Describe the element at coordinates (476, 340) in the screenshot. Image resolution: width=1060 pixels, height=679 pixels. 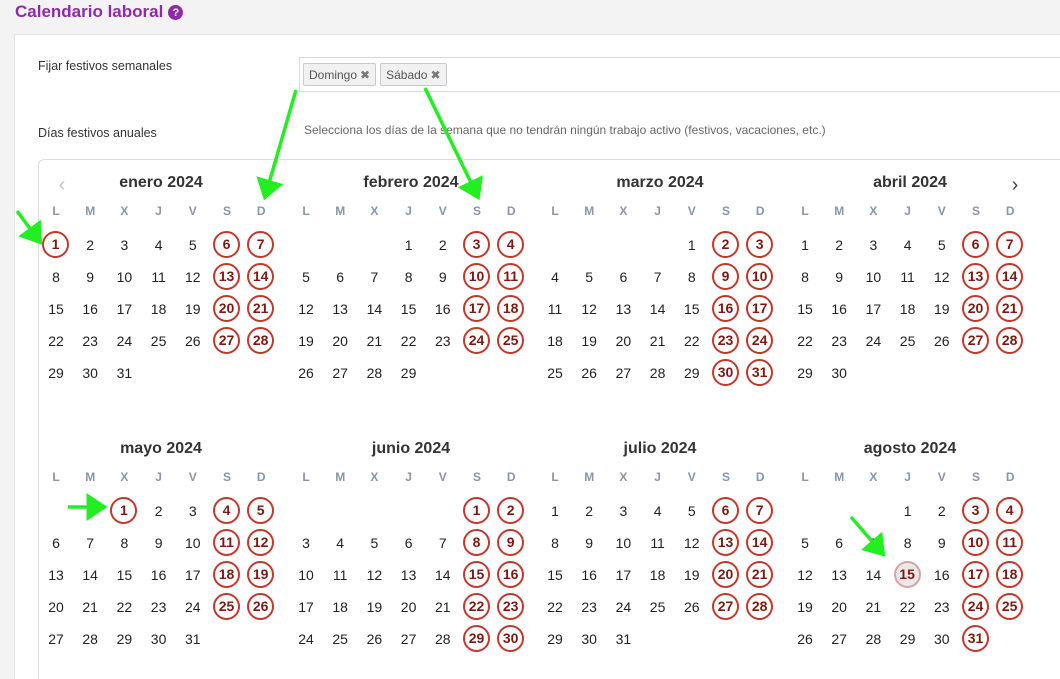
I see `holiday-day: 24` at that location.